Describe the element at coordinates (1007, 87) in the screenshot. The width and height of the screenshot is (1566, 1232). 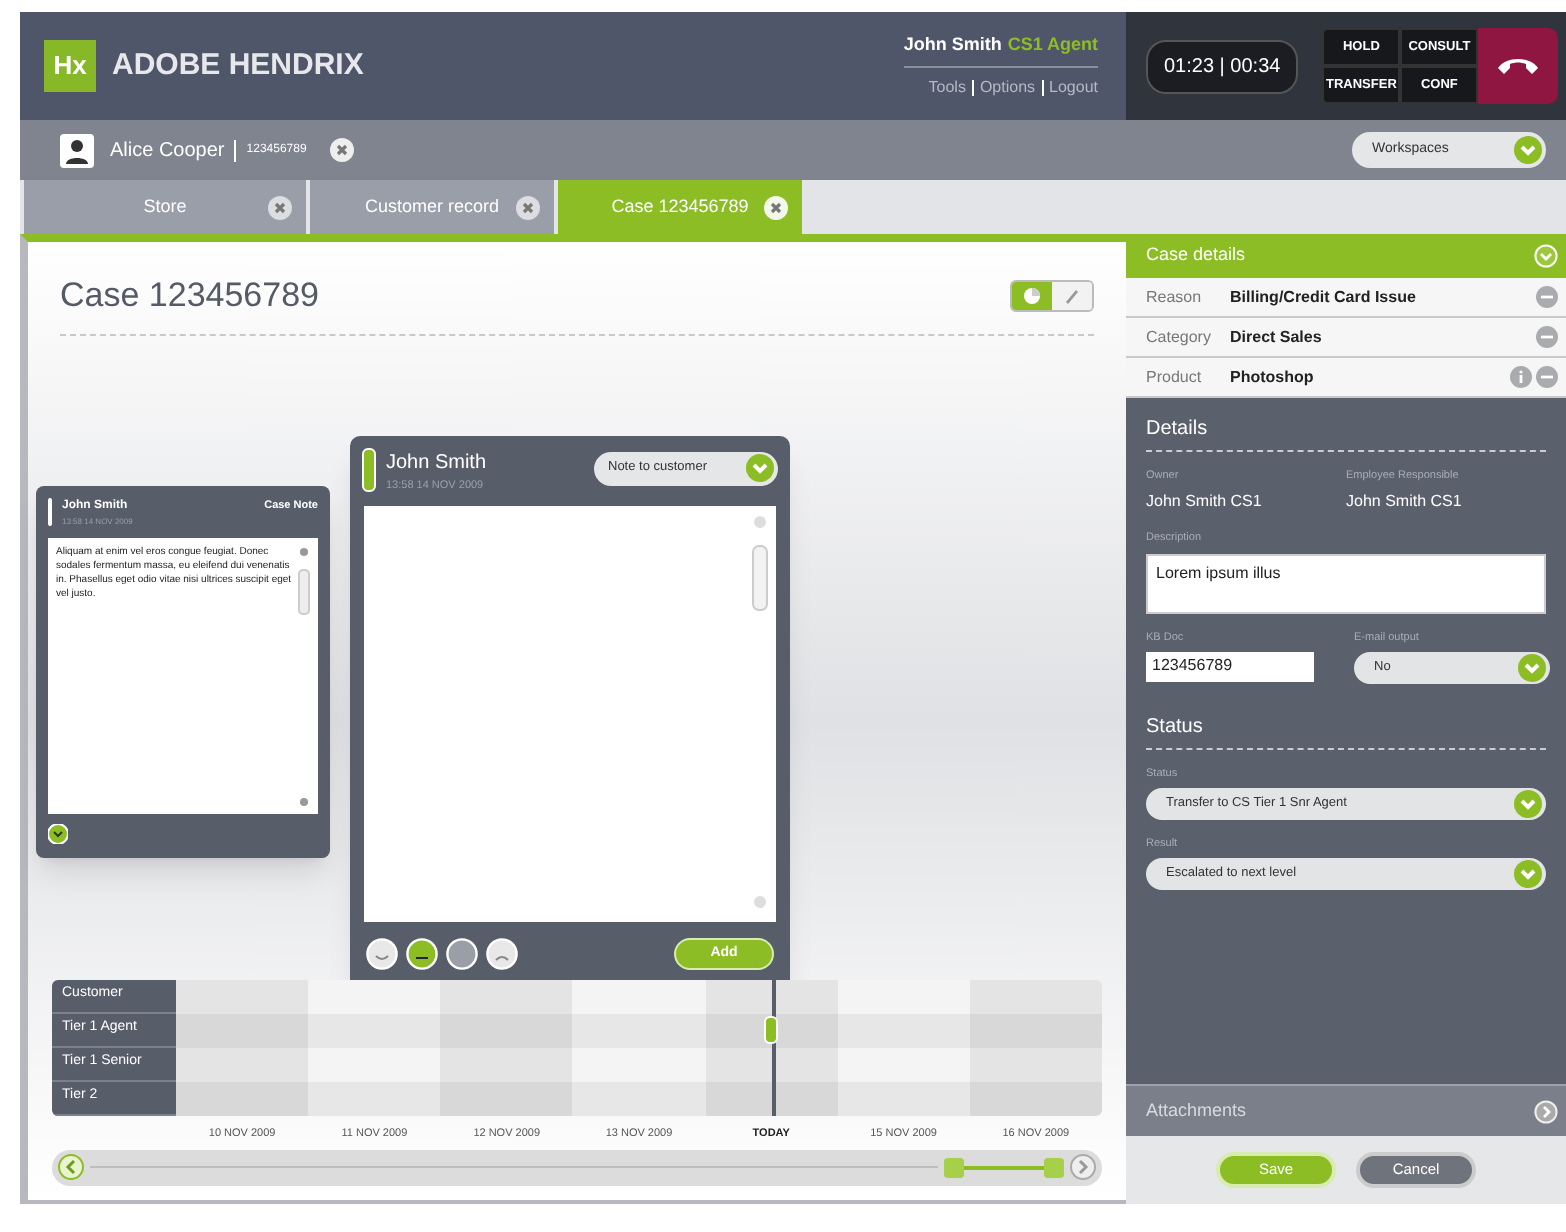
I see `header-link: Options` at that location.